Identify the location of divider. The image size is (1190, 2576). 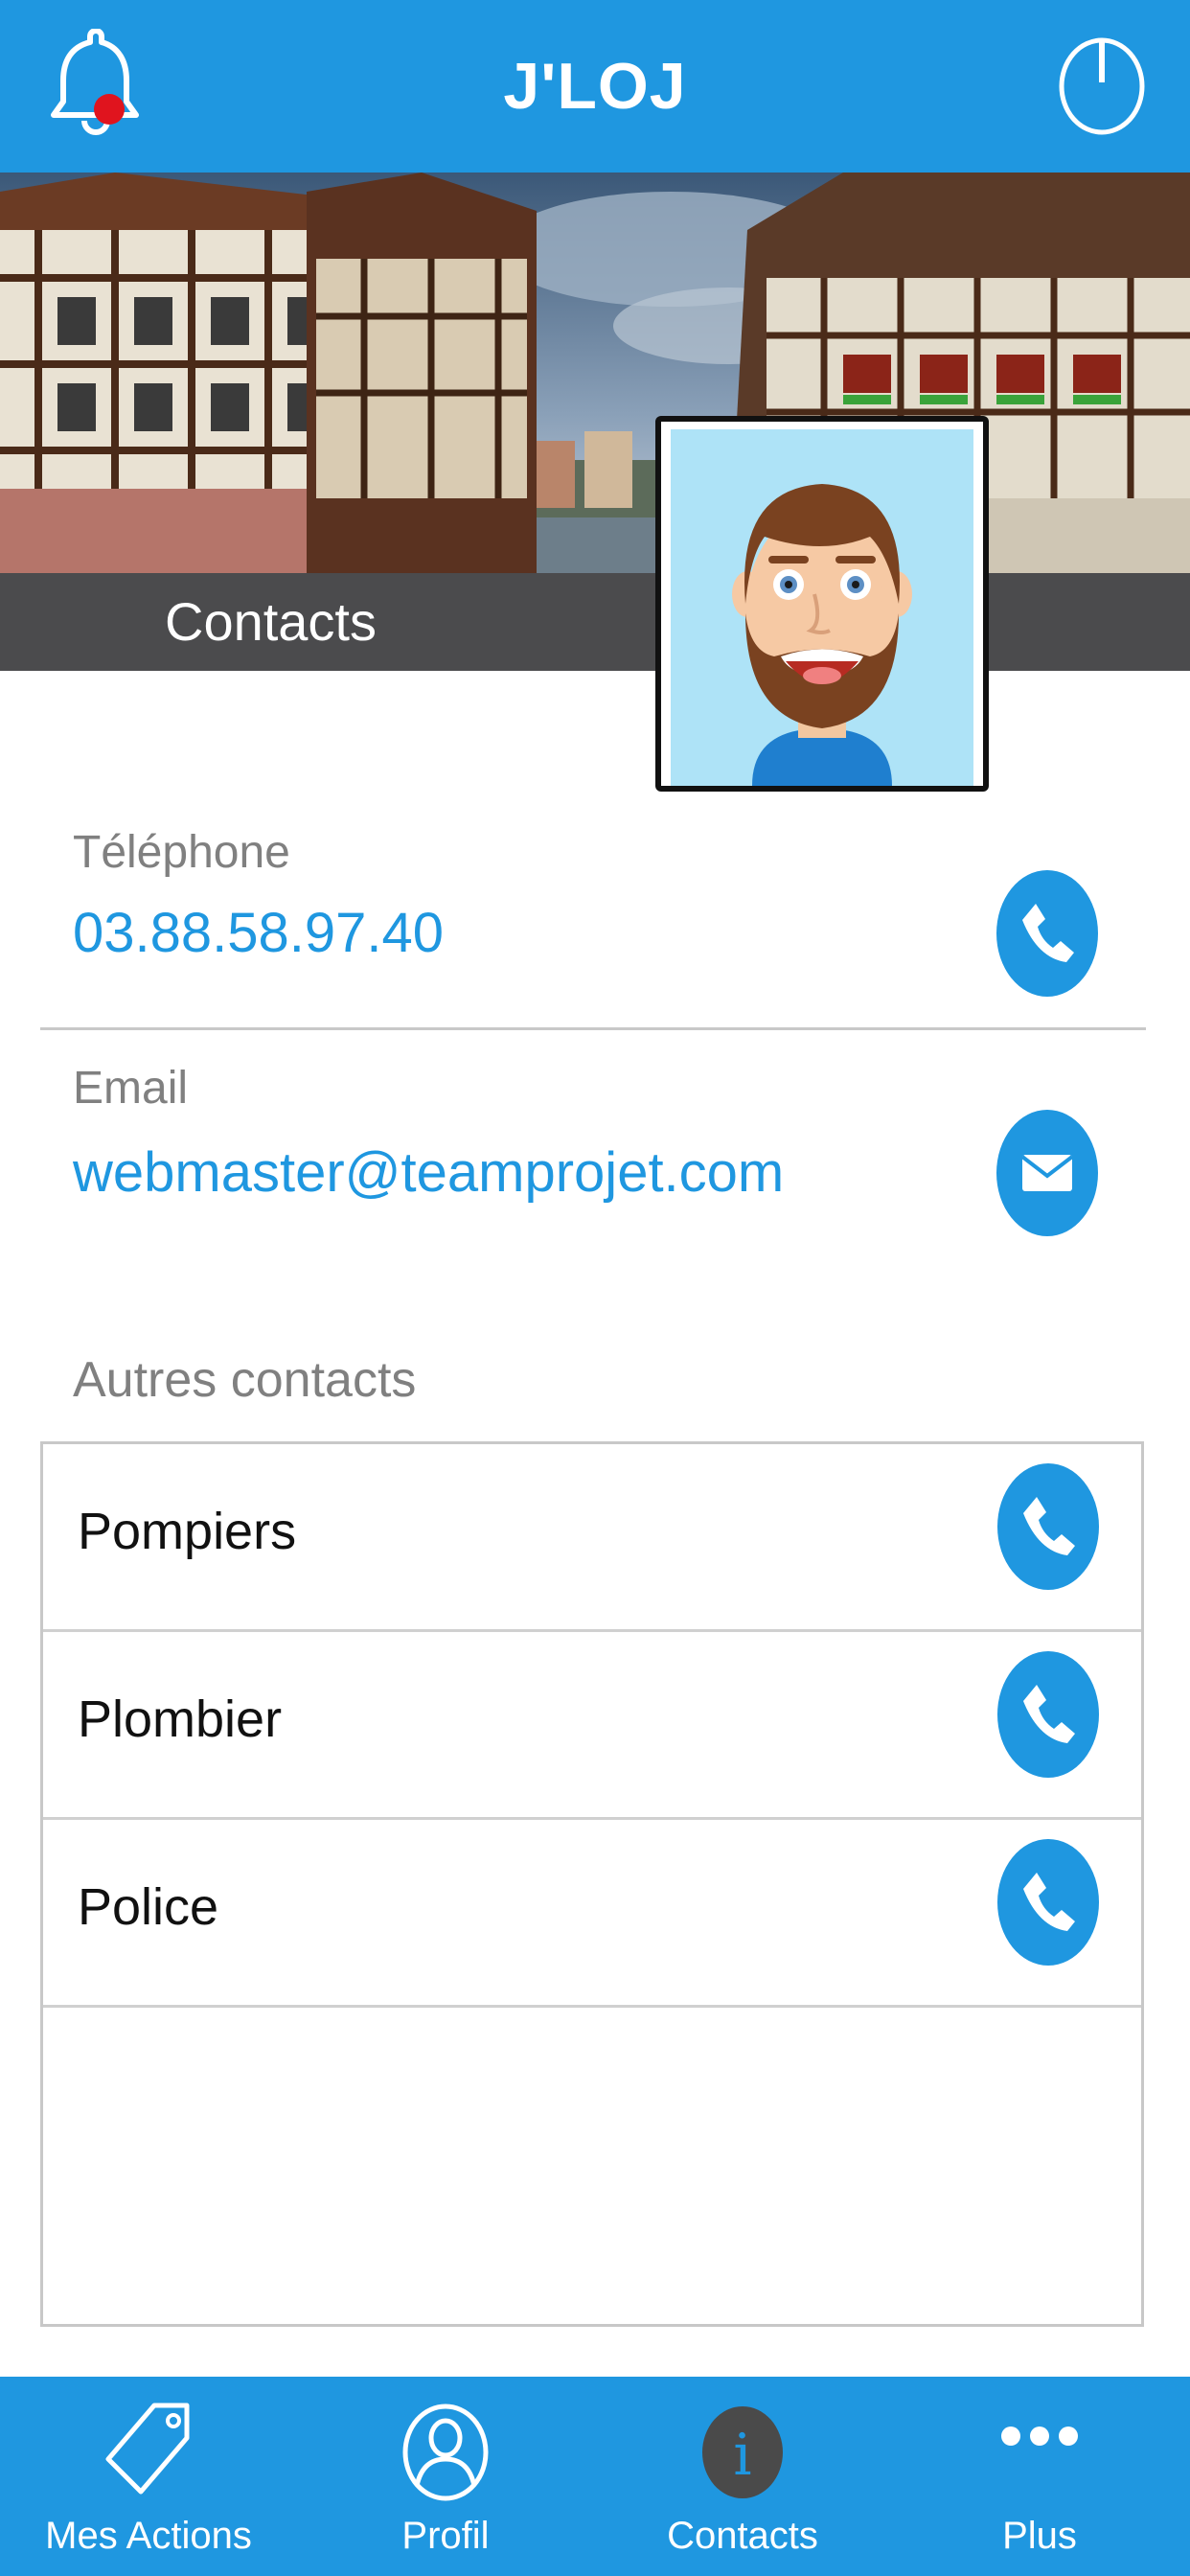
(593, 1028).